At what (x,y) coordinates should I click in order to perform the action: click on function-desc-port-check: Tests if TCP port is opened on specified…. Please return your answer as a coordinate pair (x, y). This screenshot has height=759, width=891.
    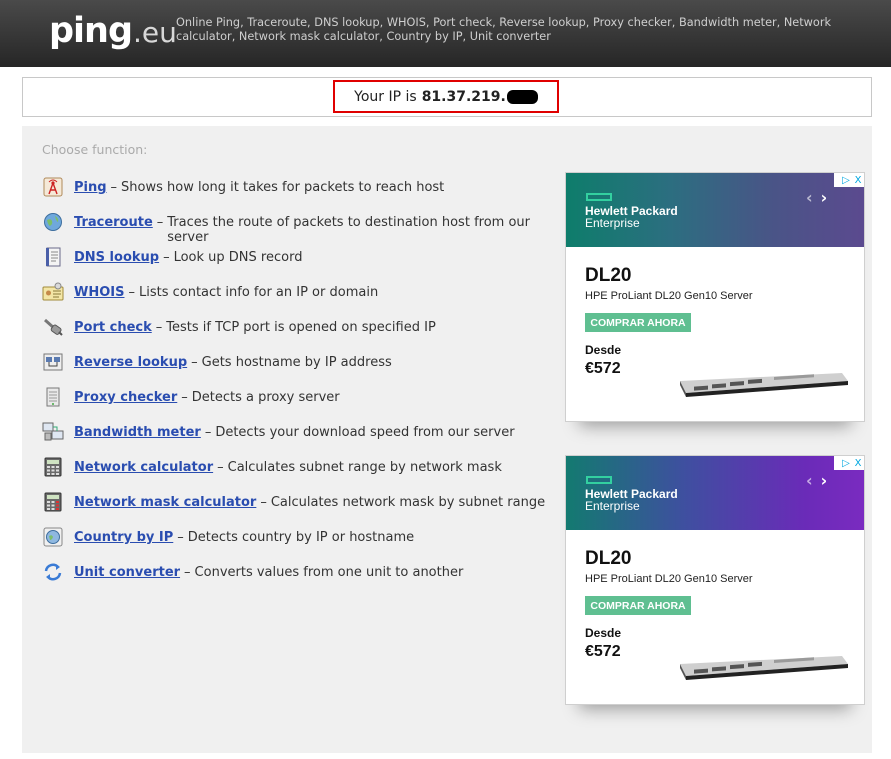
    Looking at the image, I should click on (301, 327).